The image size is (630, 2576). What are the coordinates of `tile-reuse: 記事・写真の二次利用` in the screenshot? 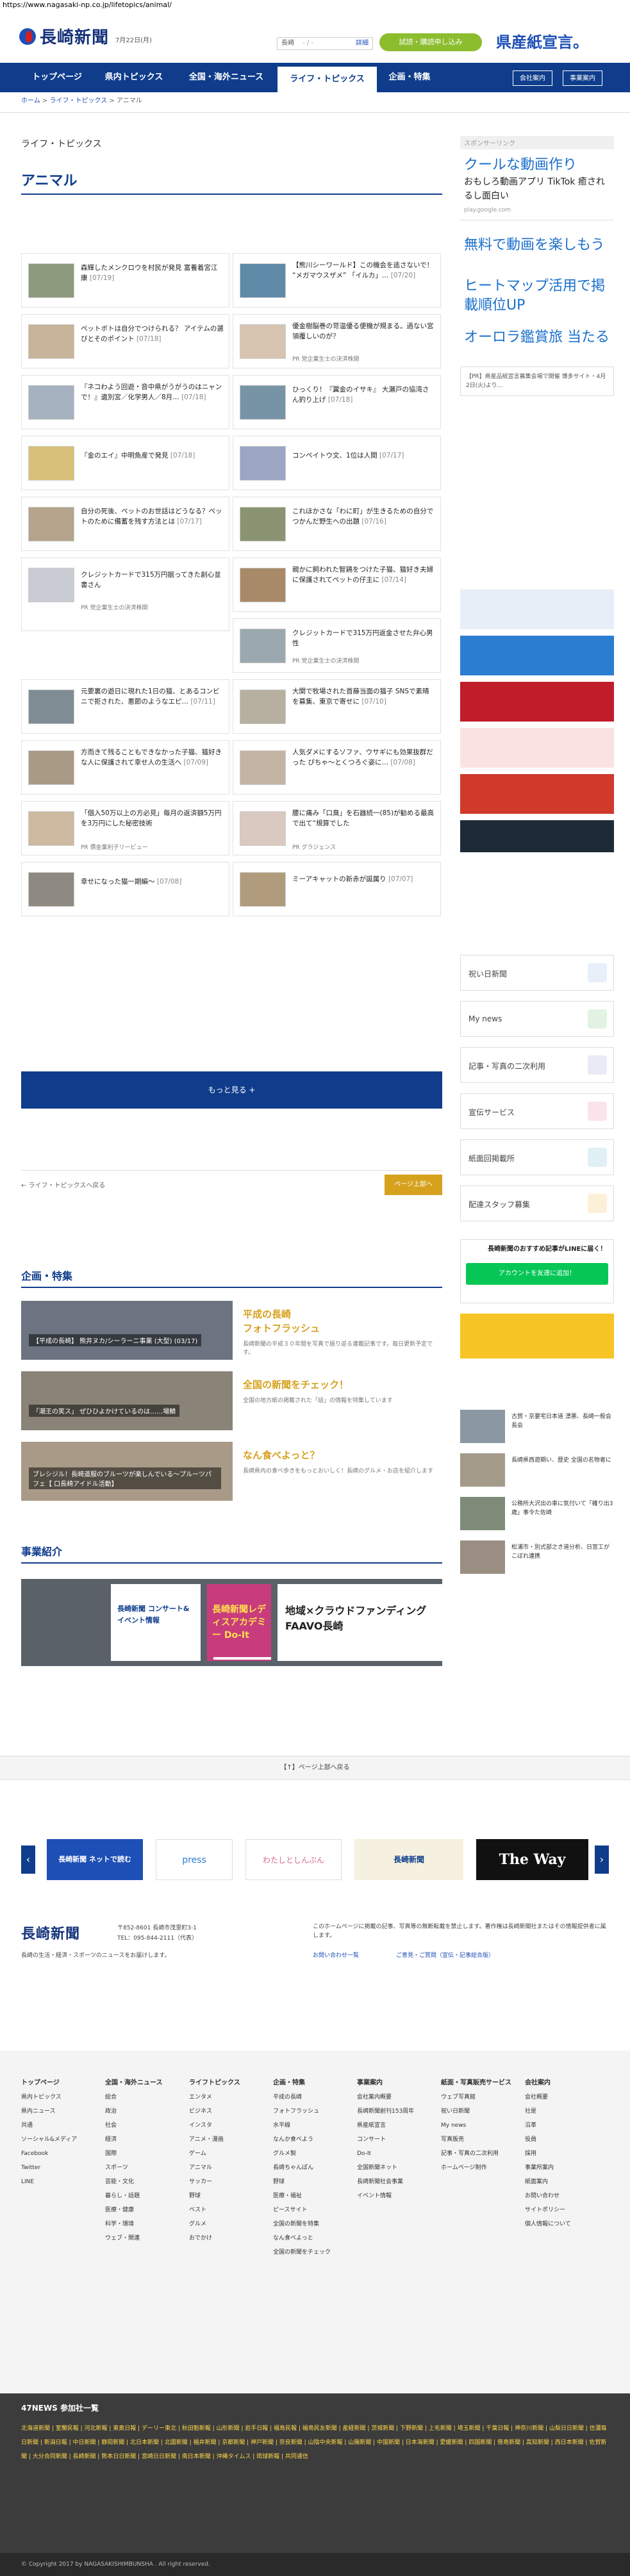 It's located at (537, 1065).